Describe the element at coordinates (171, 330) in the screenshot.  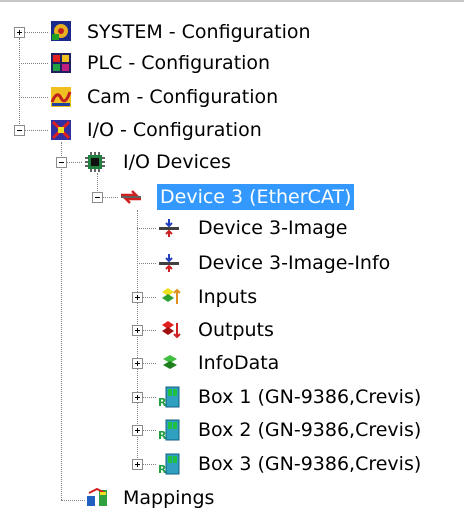
I see `outputs-icon` at that location.